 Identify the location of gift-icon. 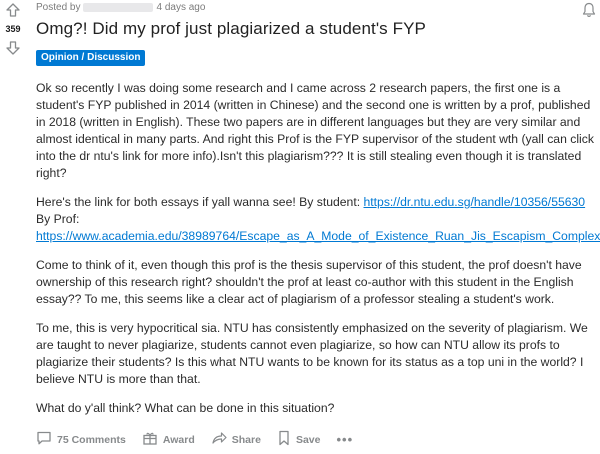
(152, 439).